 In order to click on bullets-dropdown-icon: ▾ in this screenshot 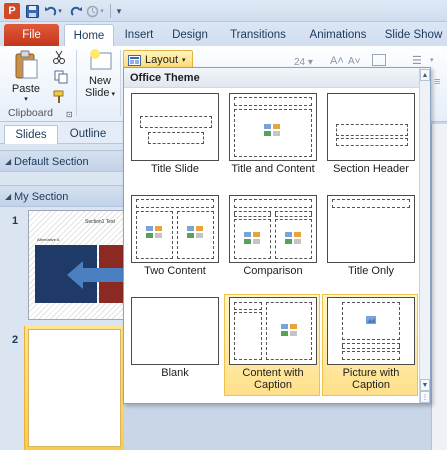, I will do `click(432, 60)`.